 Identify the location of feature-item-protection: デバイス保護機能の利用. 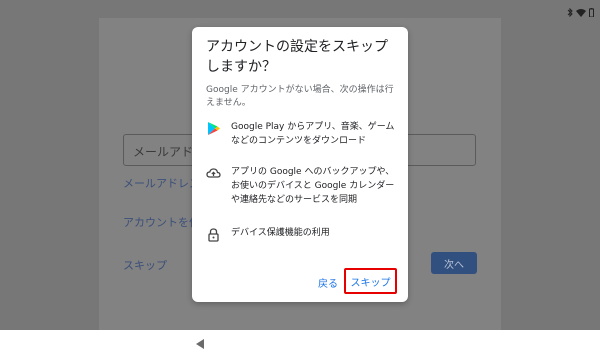
(303, 234).